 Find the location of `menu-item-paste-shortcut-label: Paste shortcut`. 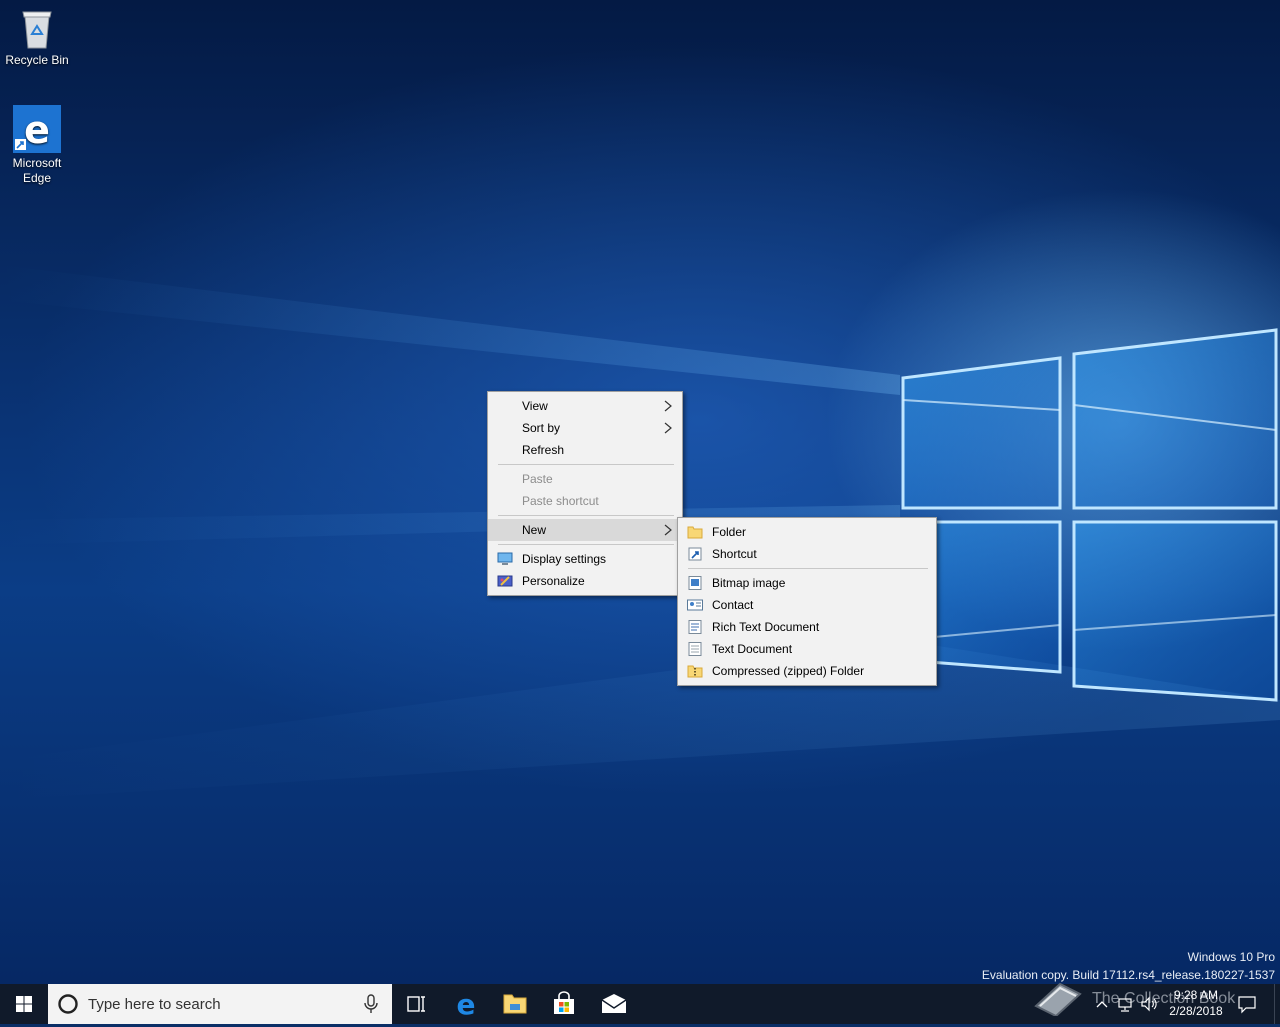

menu-item-paste-shortcut-label: Paste shortcut is located at coordinates (560, 501).